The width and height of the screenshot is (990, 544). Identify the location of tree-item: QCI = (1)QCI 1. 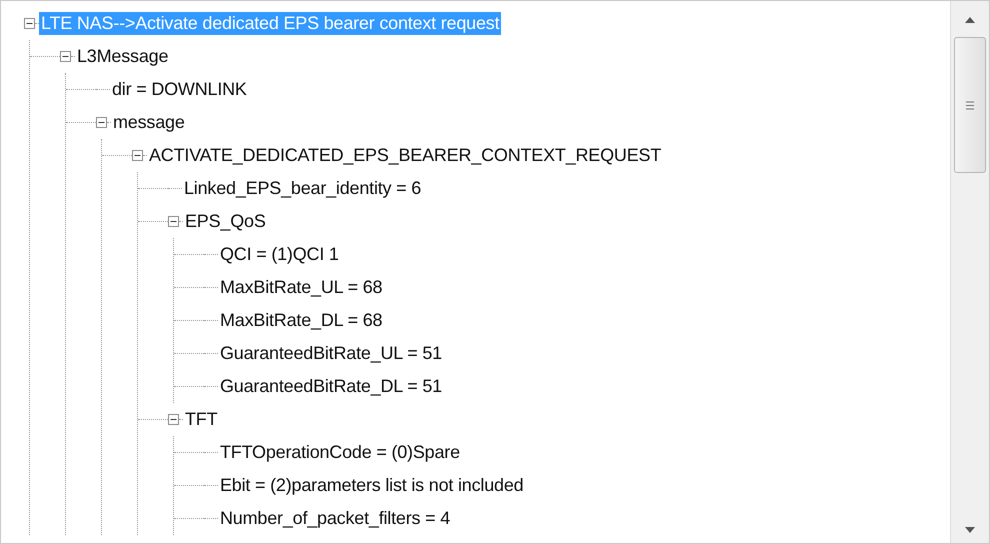
(279, 254).